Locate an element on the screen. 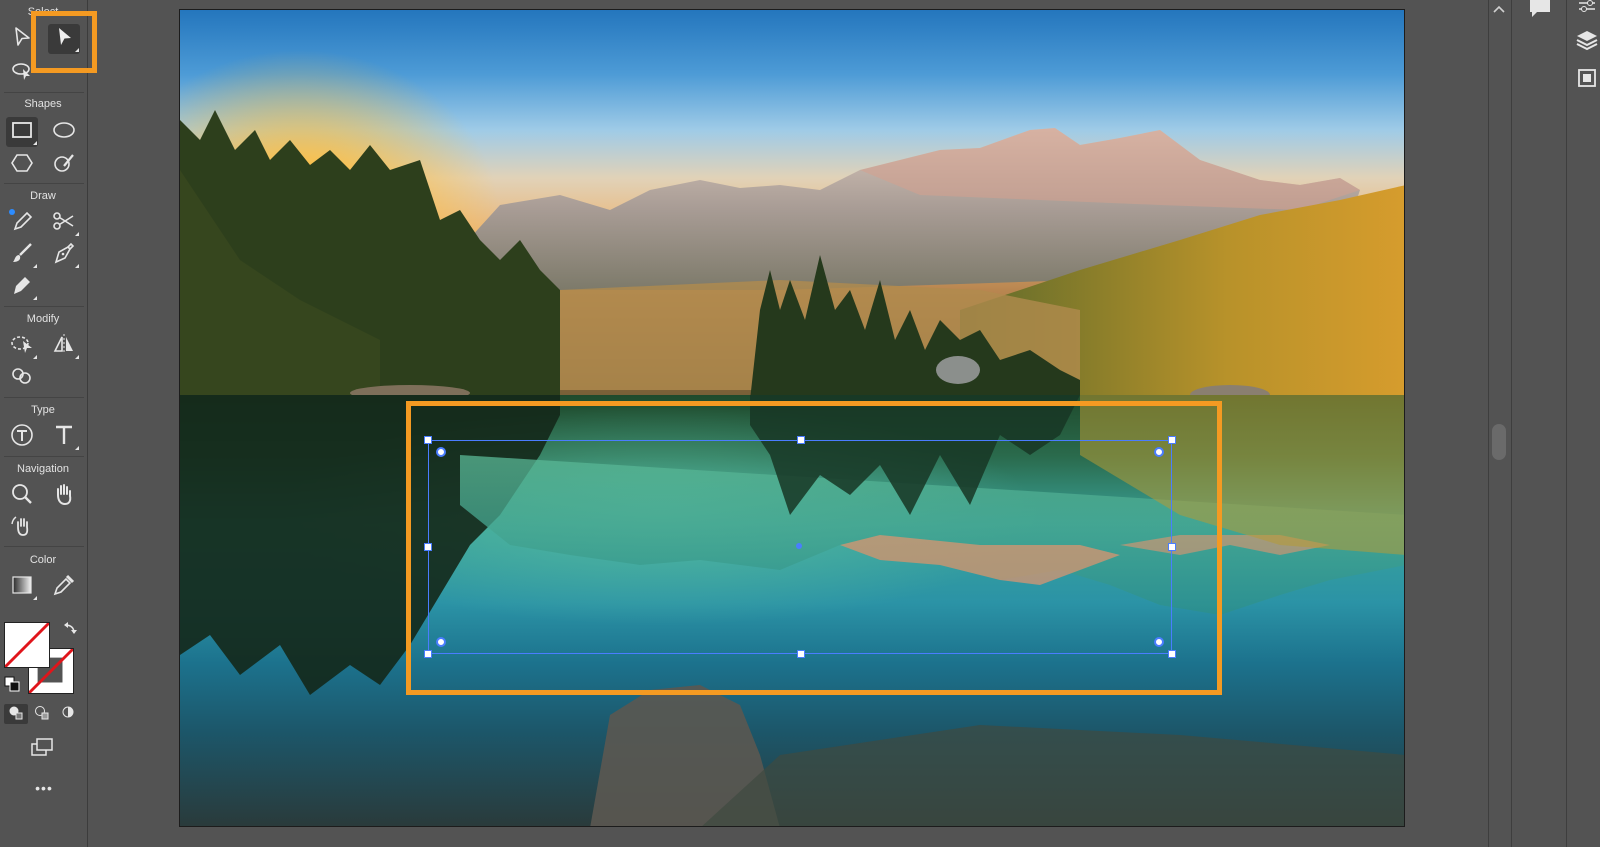 This screenshot has height=847, width=1600. swap-fill-stroke-button is located at coordinates (70, 630).